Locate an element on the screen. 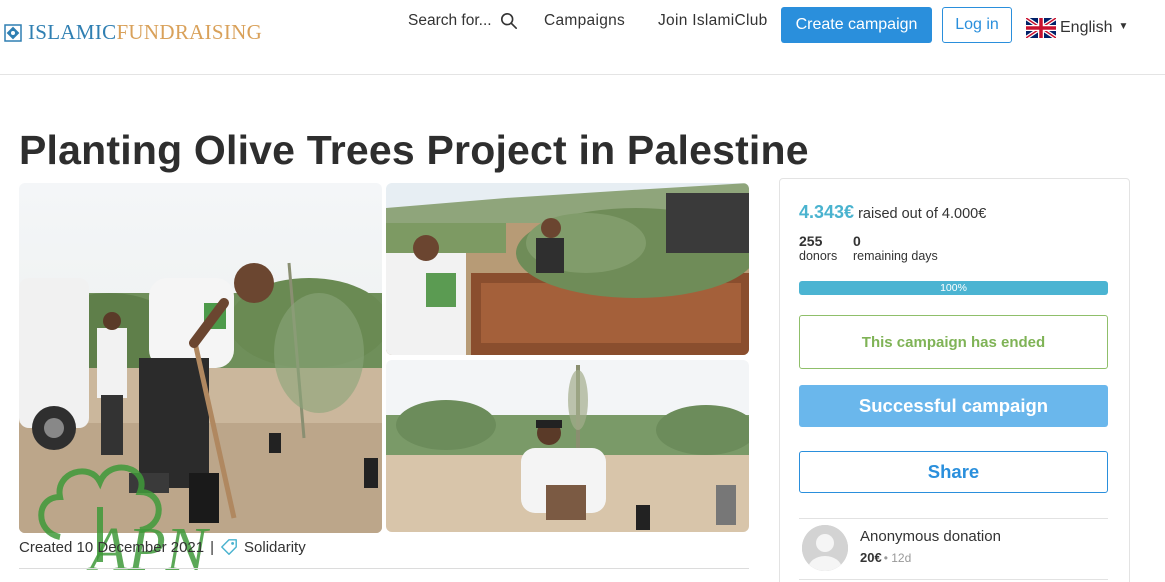 Image resolution: width=1165 pixels, height=582 pixels. site-logo: ISLAMICFUNDRAISING is located at coordinates (133, 32).